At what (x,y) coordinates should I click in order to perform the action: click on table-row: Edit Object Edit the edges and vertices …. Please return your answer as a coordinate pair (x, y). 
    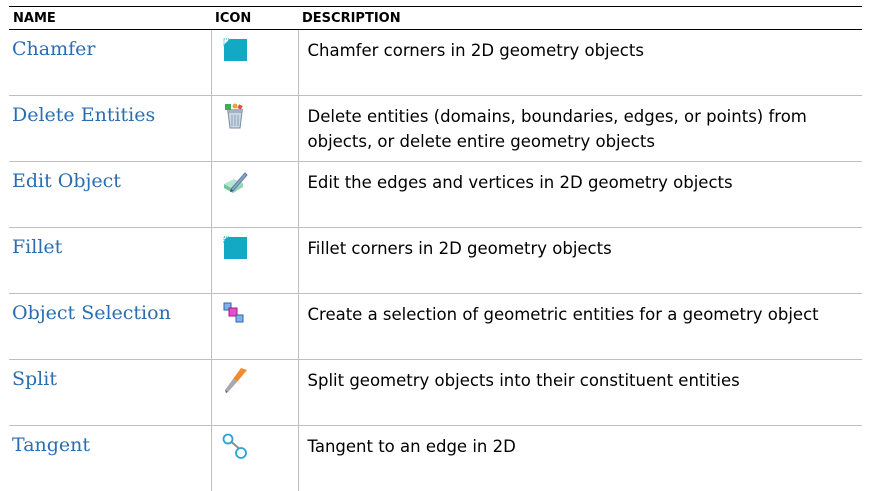
    Looking at the image, I should click on (435, 195).